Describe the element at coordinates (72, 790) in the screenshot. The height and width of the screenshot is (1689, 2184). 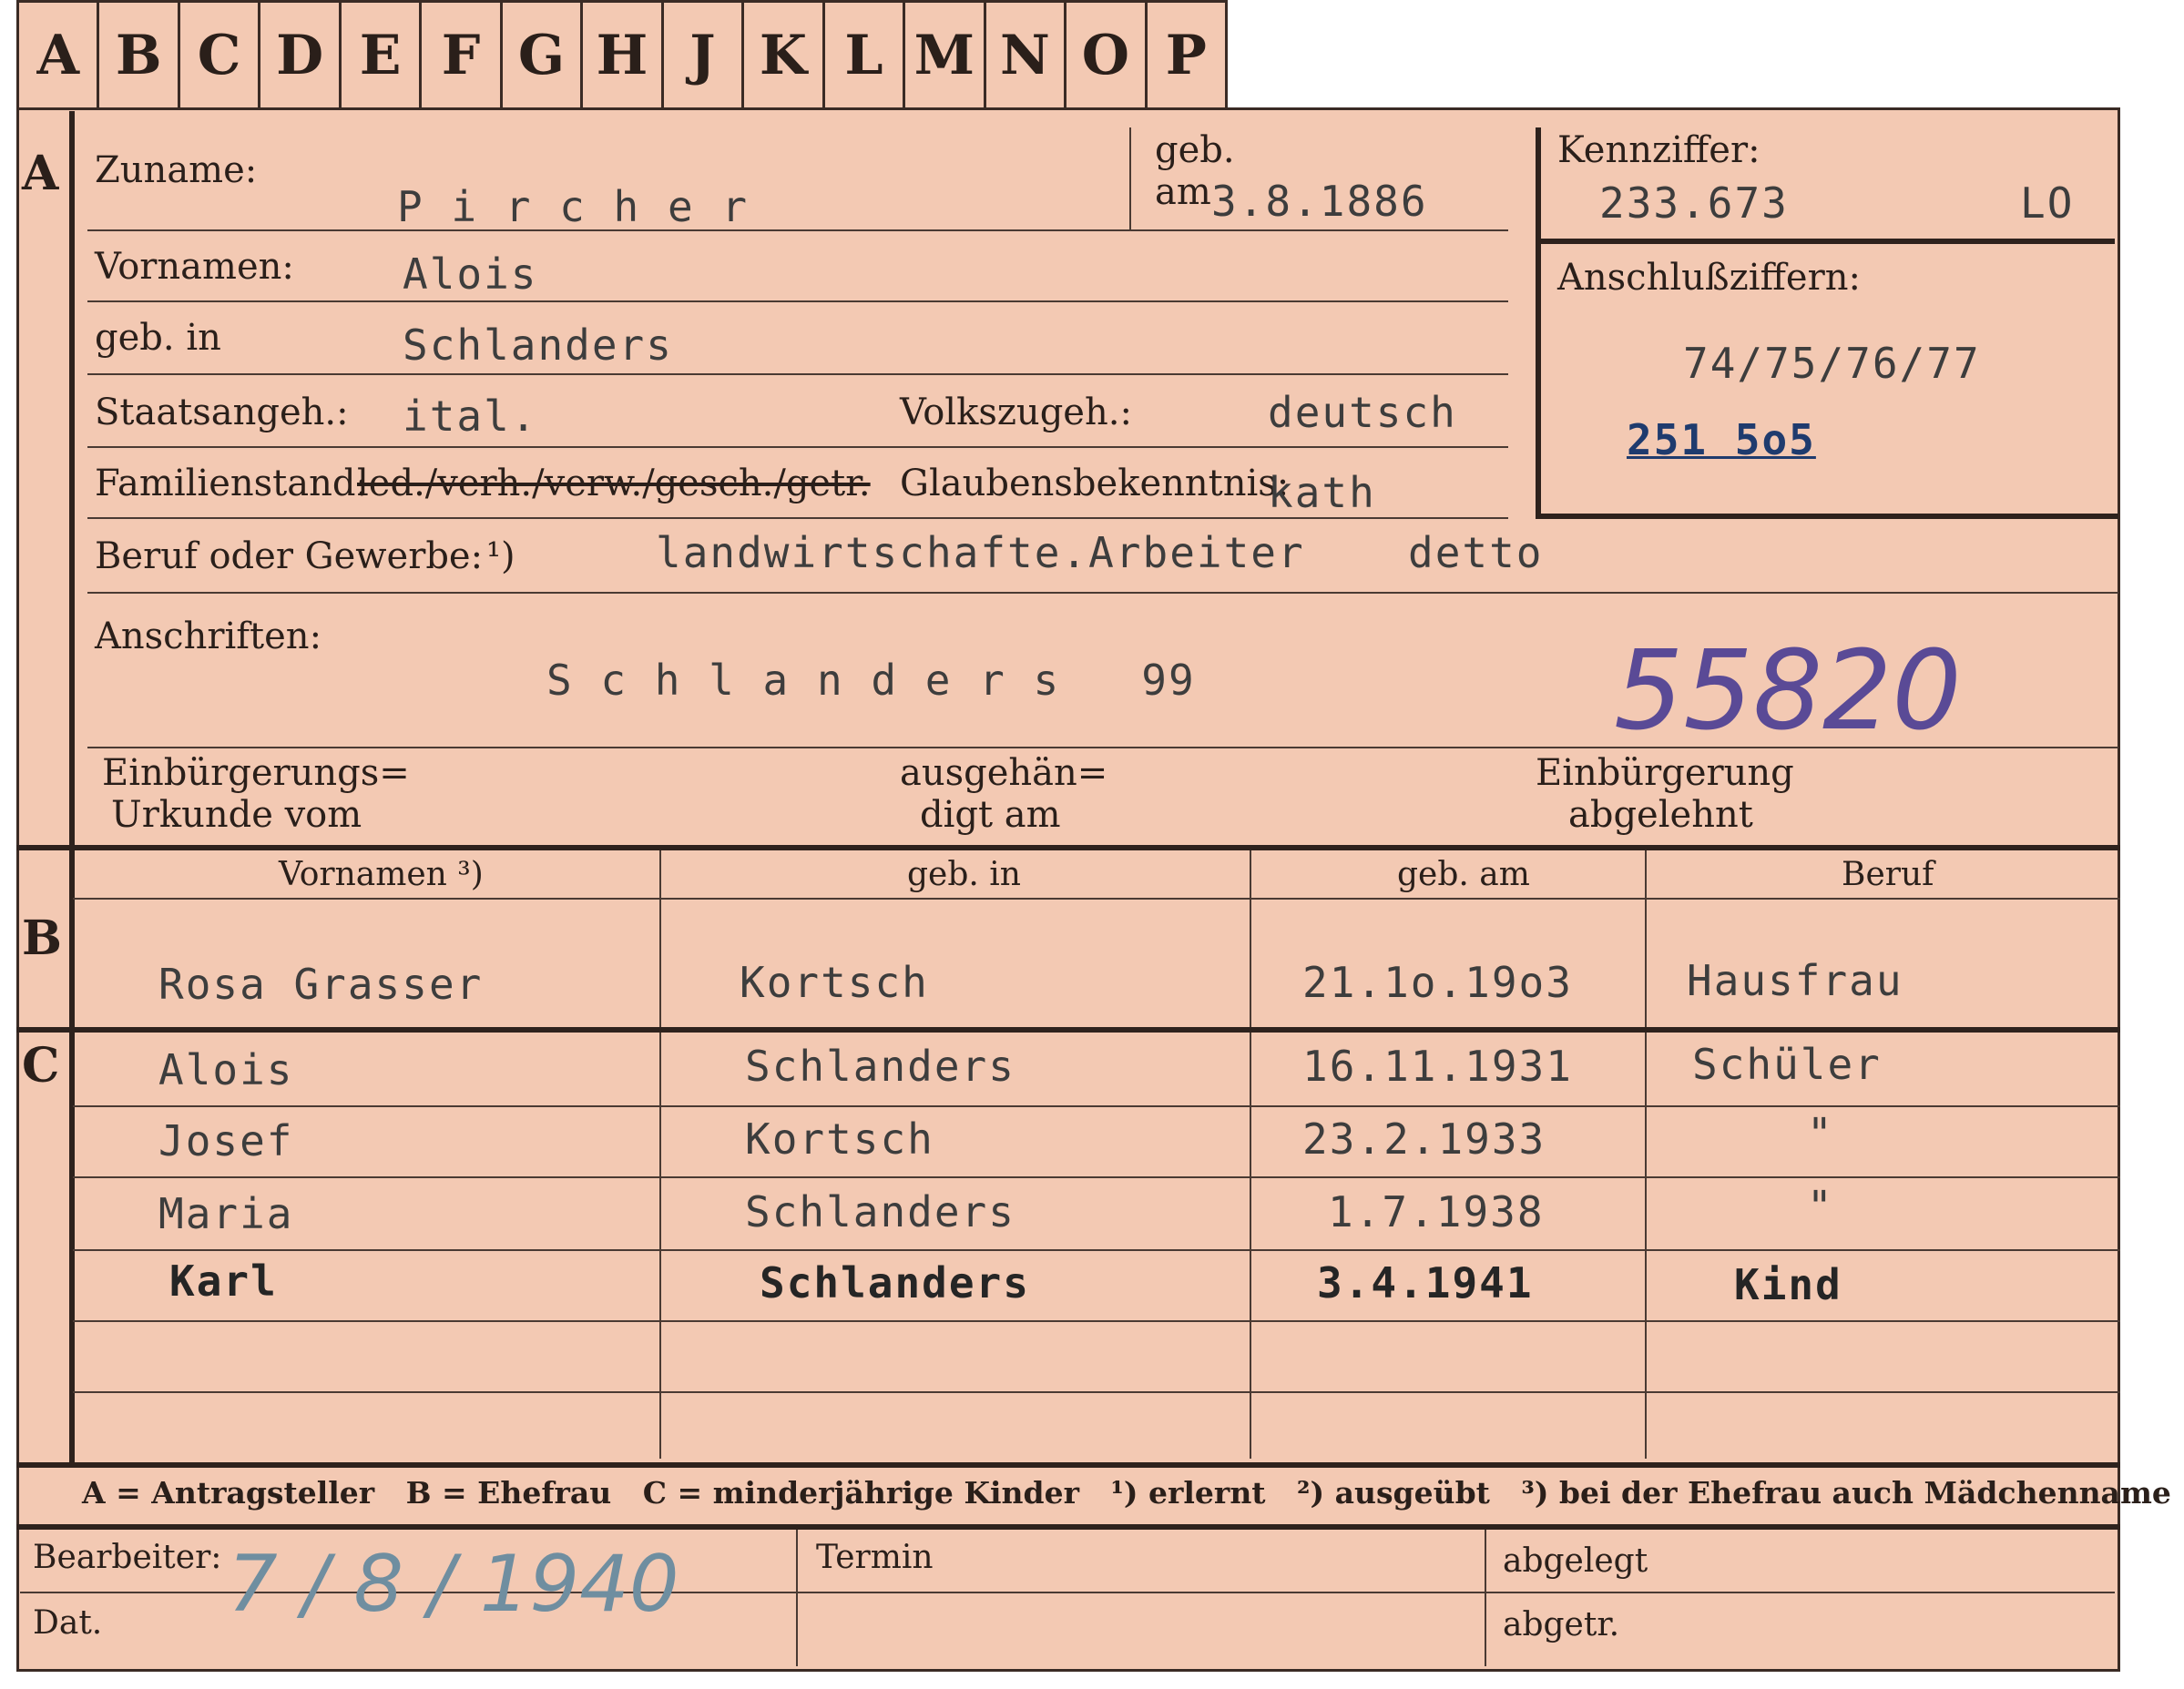
I see `margin-line` at that location.